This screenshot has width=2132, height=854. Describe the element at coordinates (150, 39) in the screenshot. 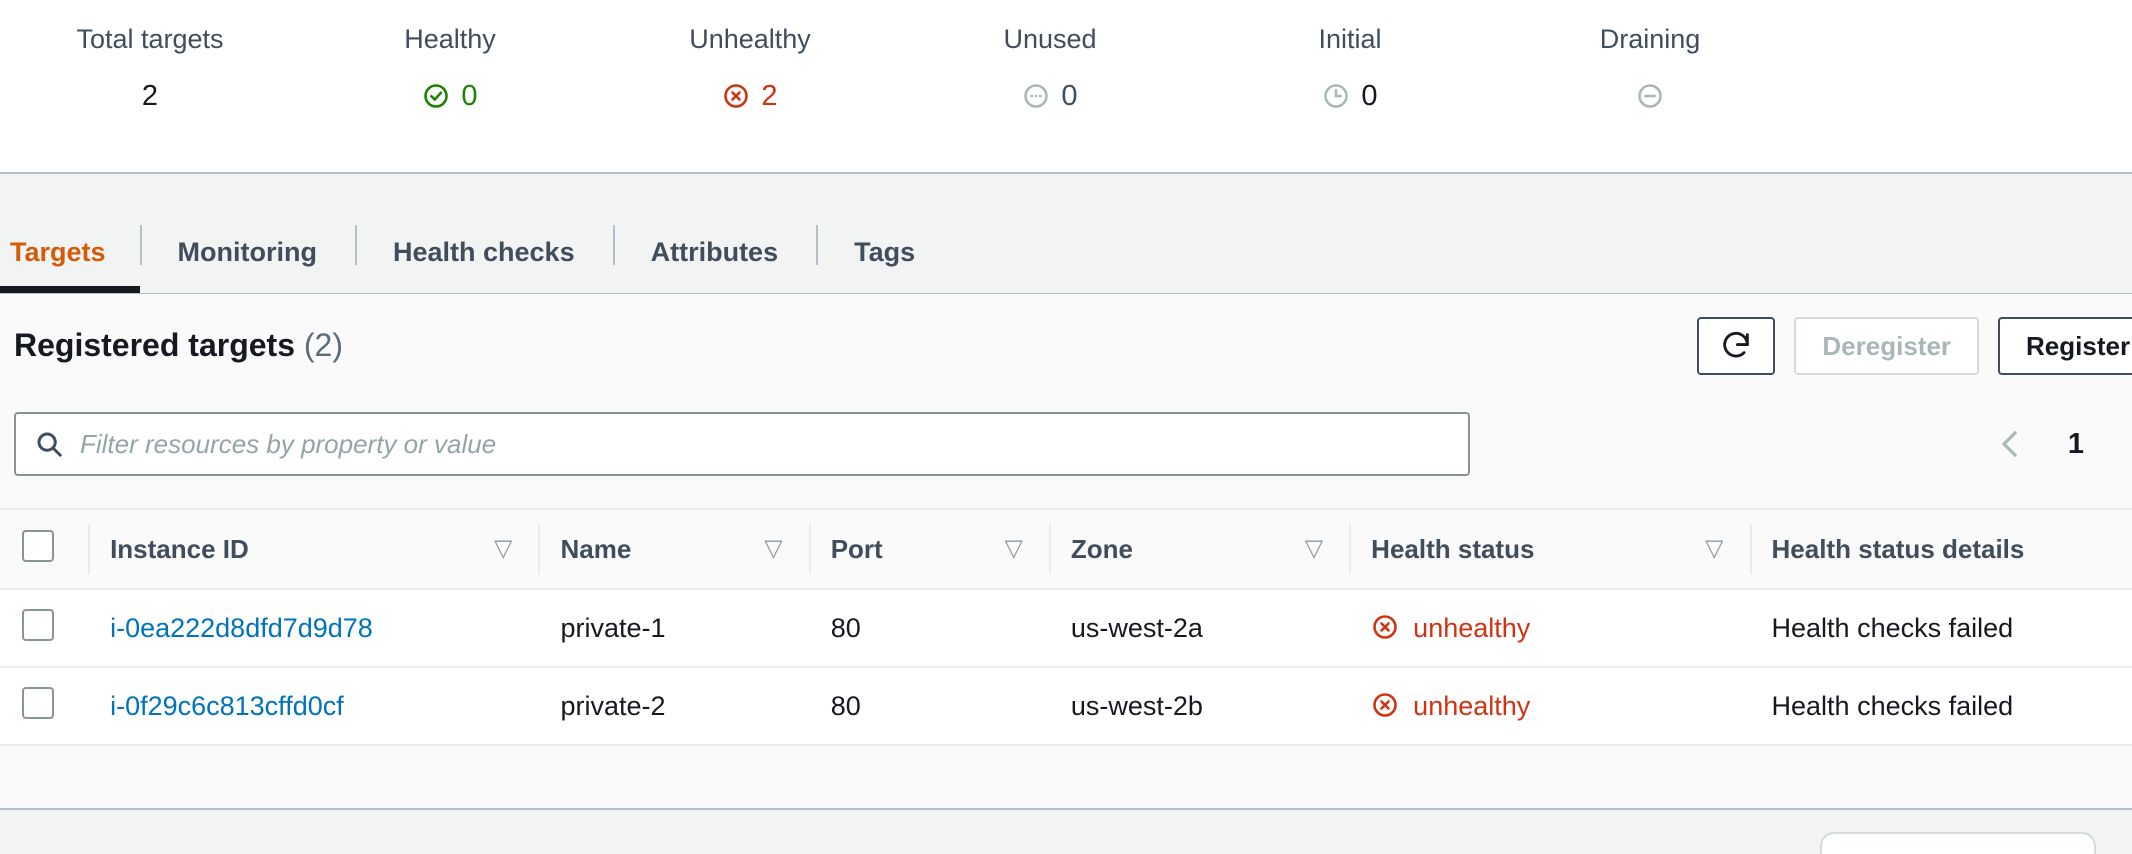

I see `stat-label: Total targets` at that location.